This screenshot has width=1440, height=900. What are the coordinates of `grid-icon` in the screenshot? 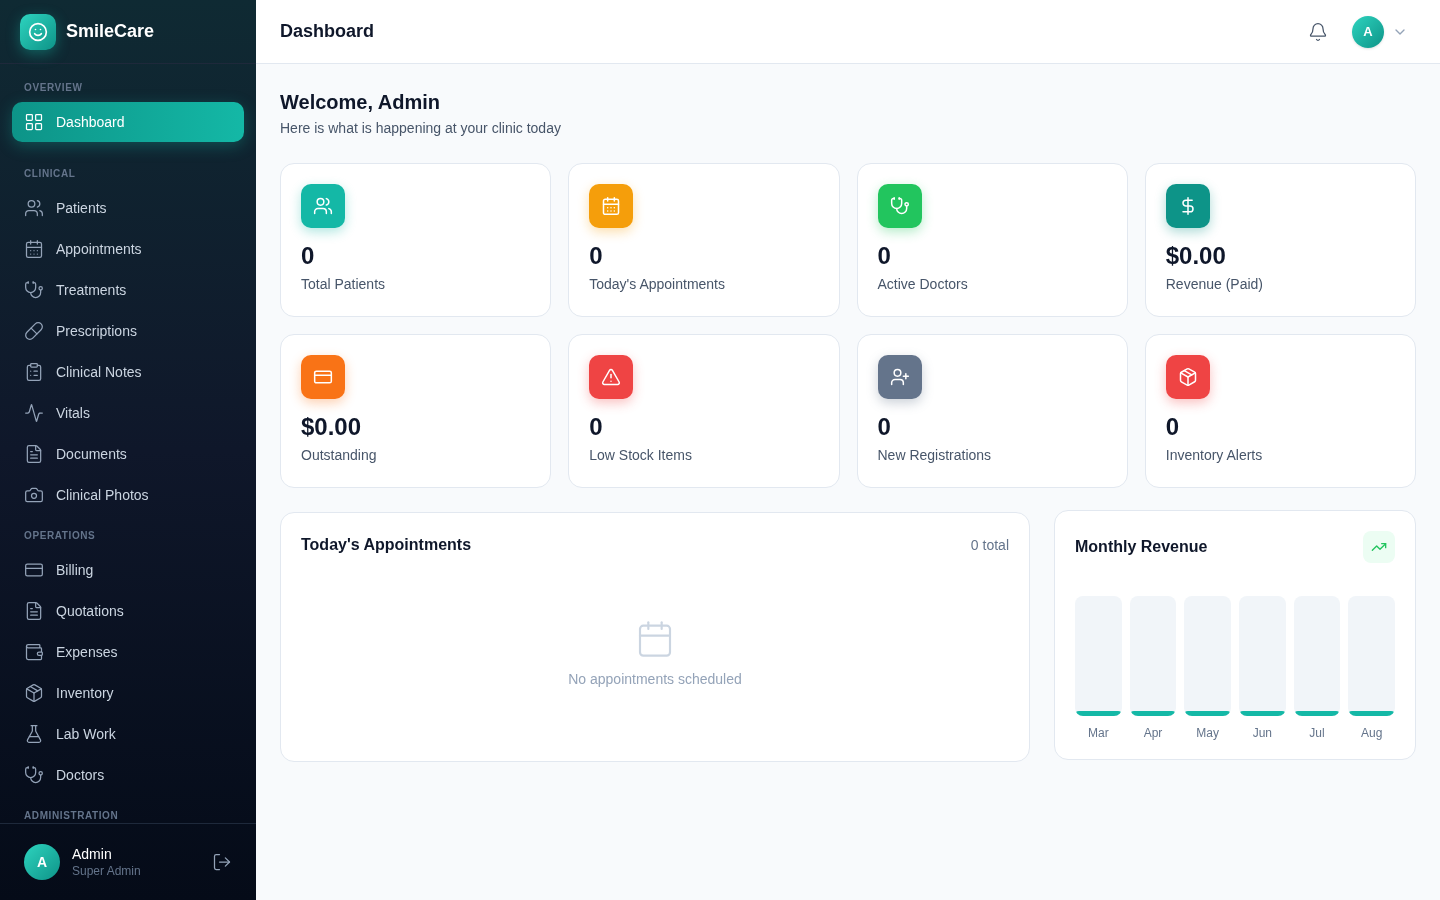 It's located at (34, 122).